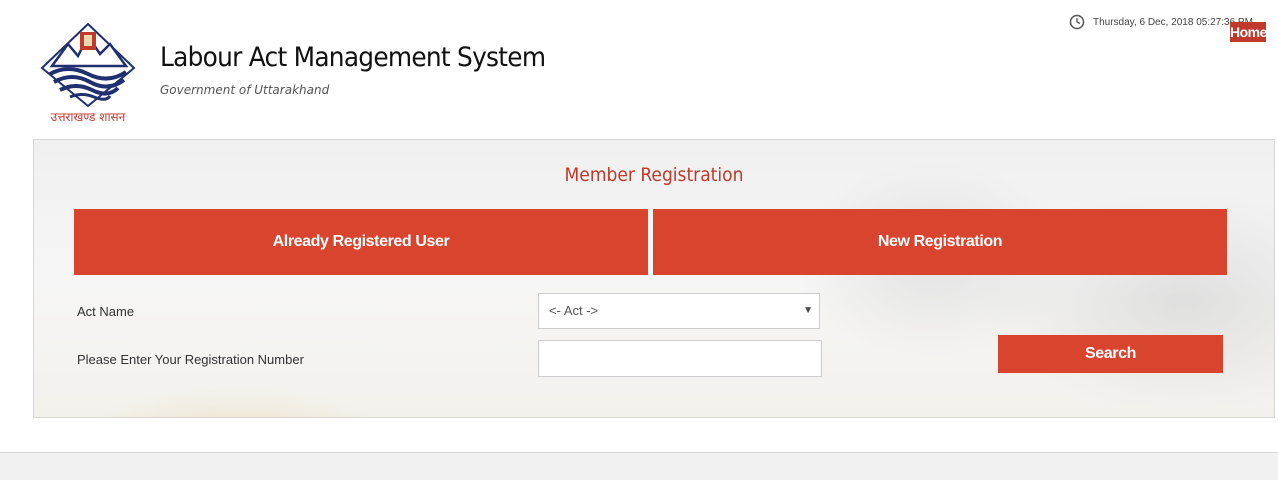  I want to click on tab-new-registration: New Registration, so click(940, 242).